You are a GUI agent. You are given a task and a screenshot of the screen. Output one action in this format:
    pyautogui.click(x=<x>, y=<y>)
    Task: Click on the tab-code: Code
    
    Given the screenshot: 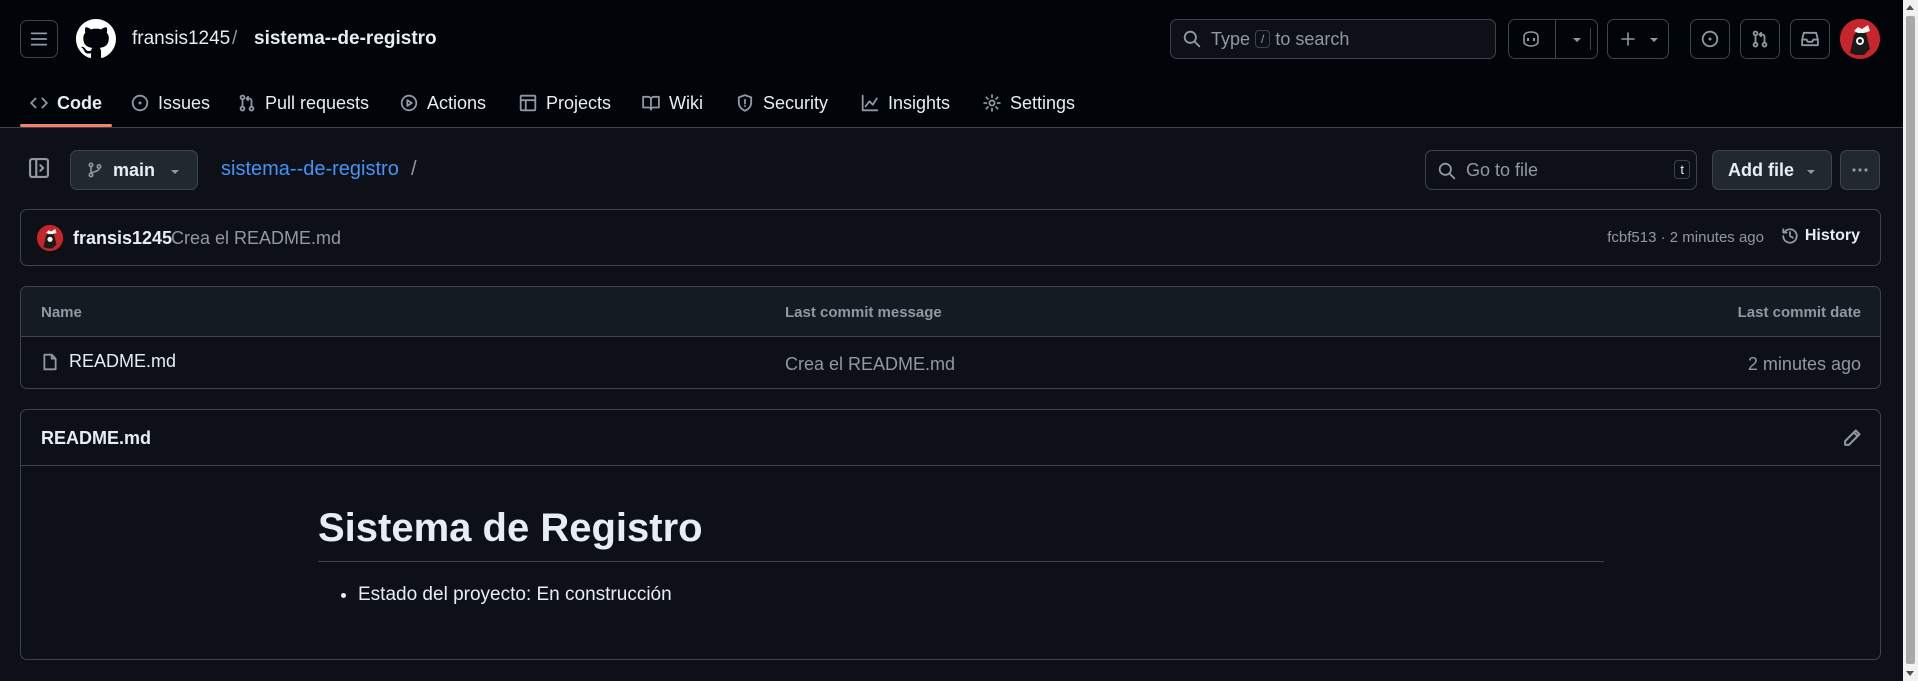 What is the action you would take?
    pyautogui.click(x=66, y=103)
    